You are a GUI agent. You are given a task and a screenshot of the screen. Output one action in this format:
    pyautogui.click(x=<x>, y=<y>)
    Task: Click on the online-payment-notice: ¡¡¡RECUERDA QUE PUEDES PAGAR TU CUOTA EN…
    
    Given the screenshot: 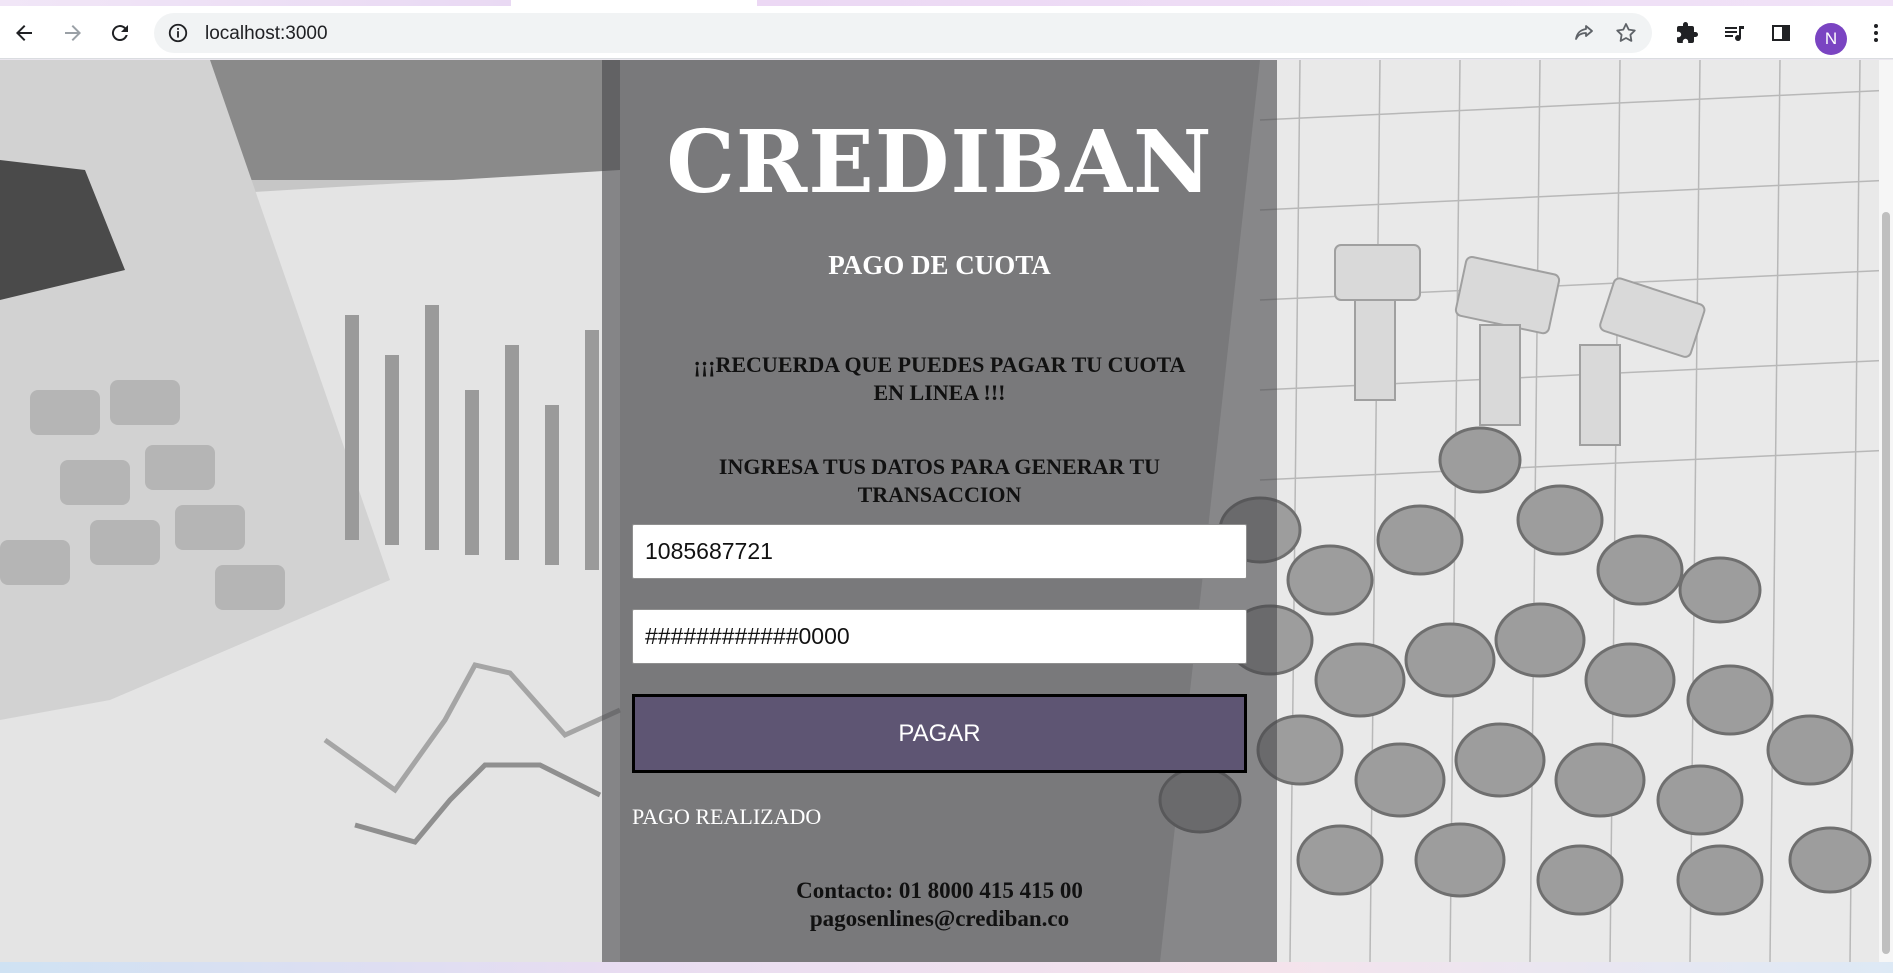 What is the action you would take?
    pyautogui.click(x=939, y=378)
    